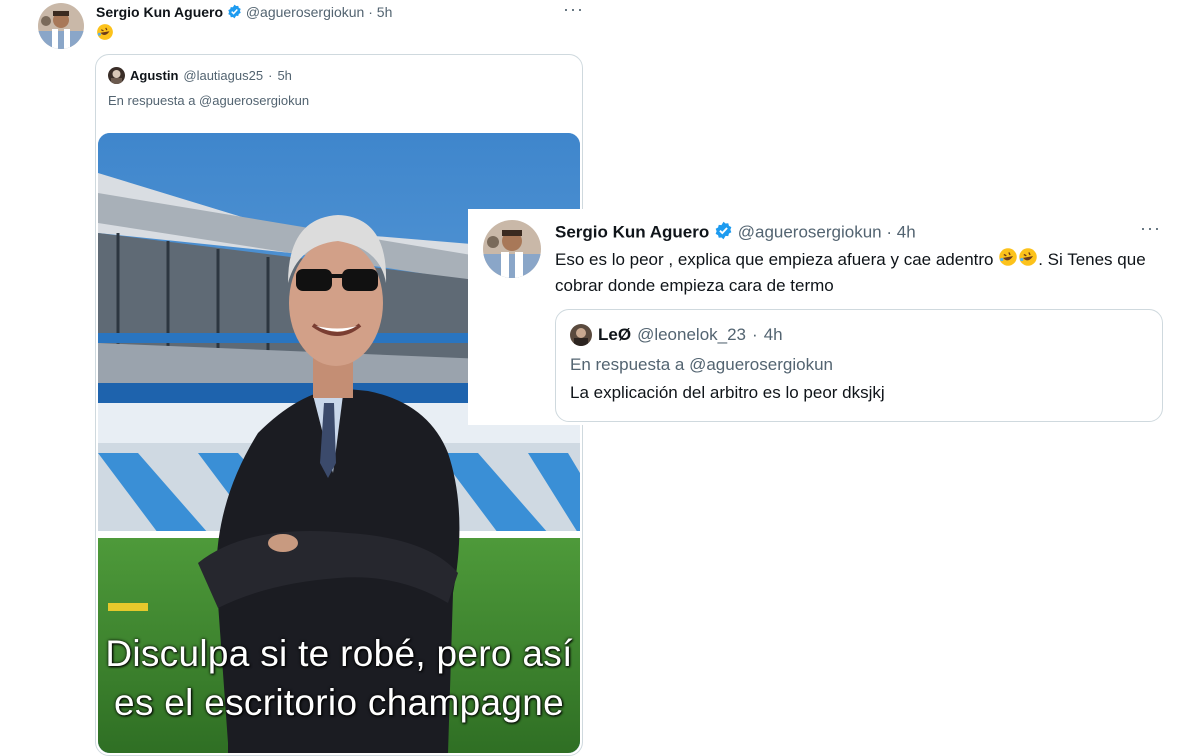  I want to click on quoted-tweet-header: Agustin @lautiagus25 · 5h, so click(200, 75).